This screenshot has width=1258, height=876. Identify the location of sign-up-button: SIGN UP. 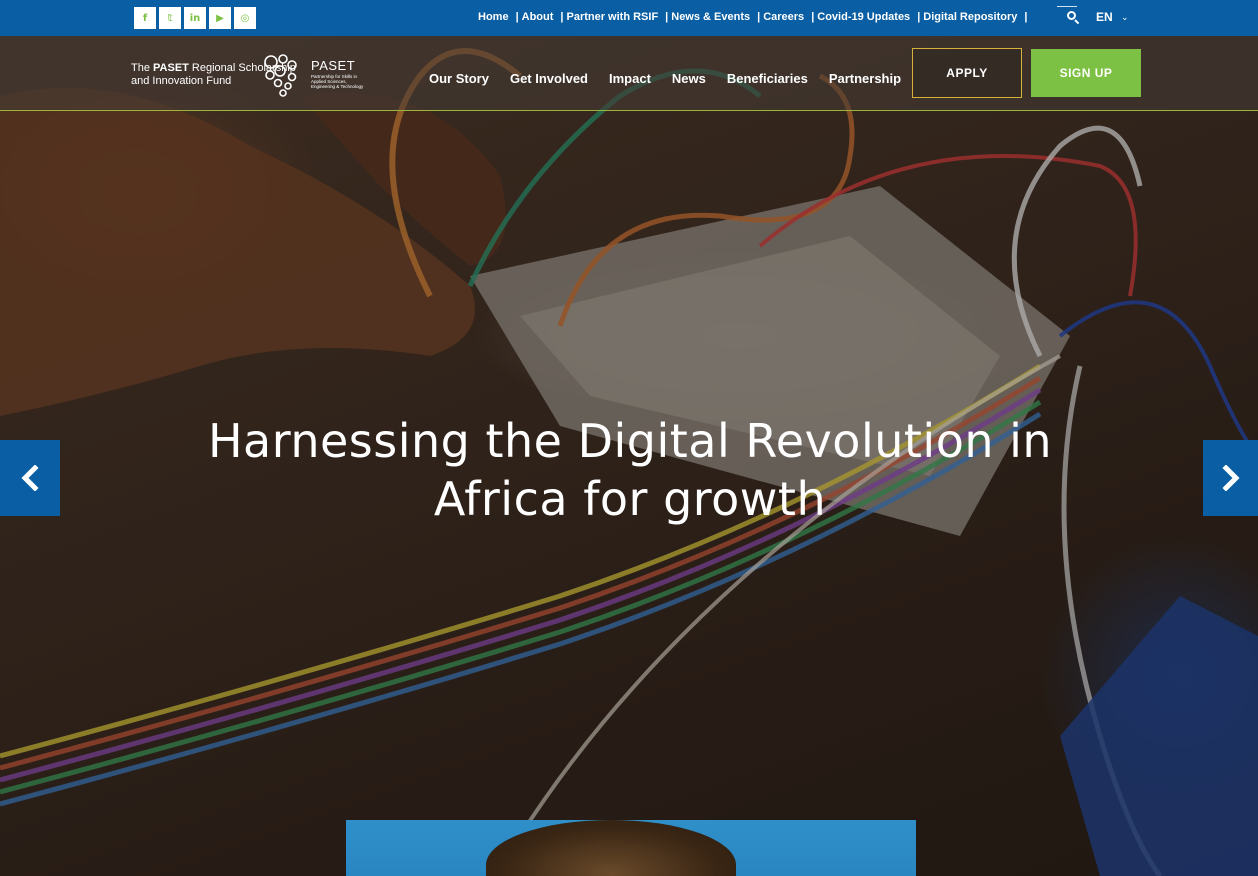
(1086, 73).